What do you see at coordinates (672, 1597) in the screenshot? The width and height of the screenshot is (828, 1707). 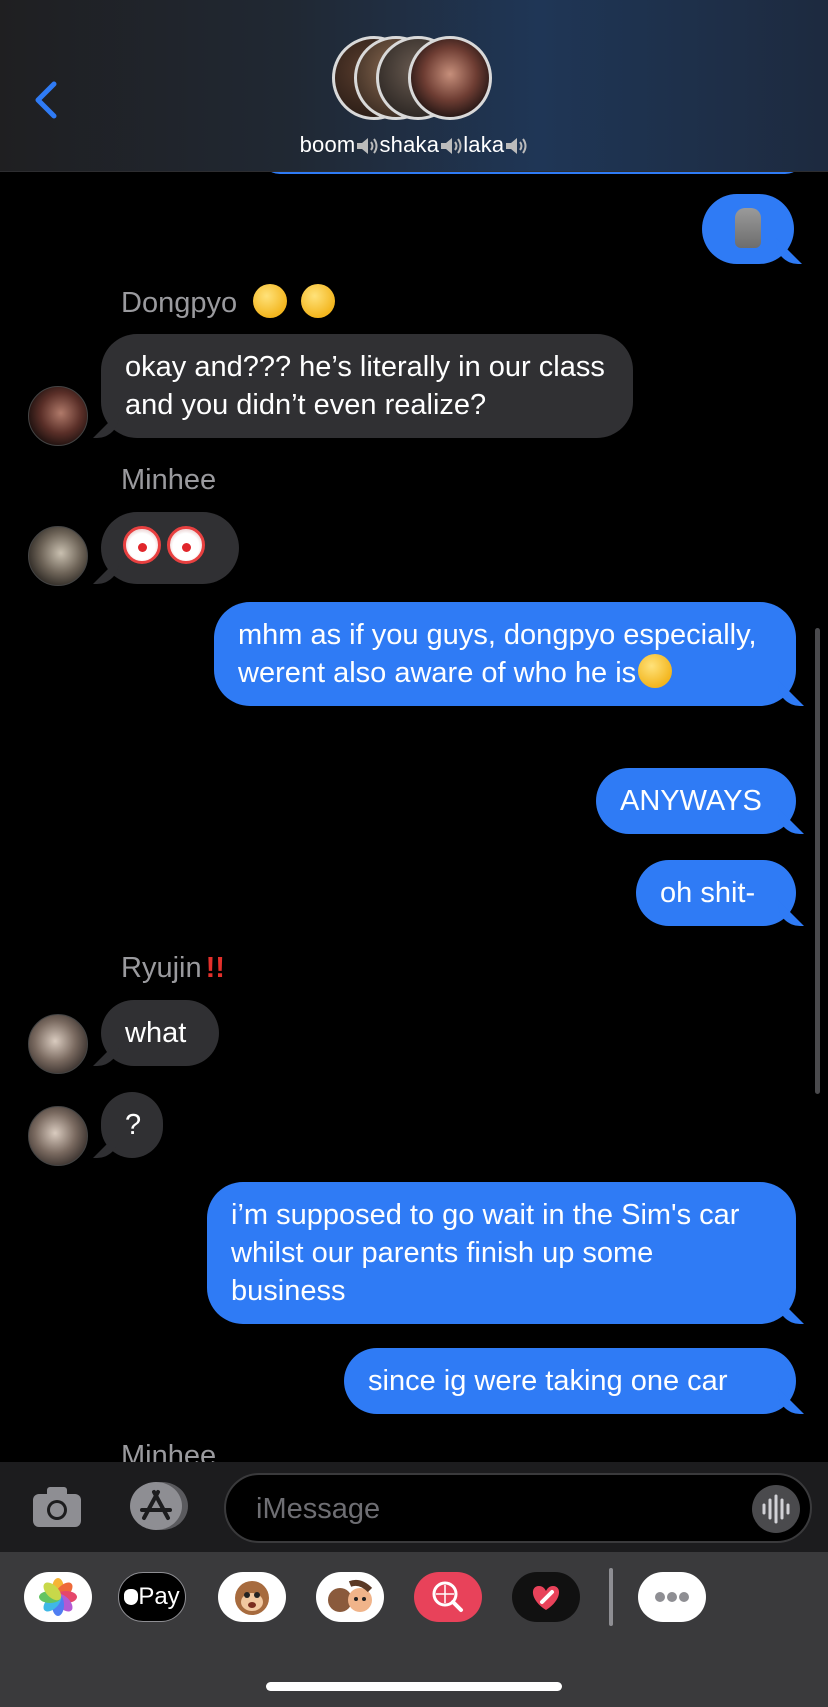 I see `more-icon` at bounding box center [672, 1597].